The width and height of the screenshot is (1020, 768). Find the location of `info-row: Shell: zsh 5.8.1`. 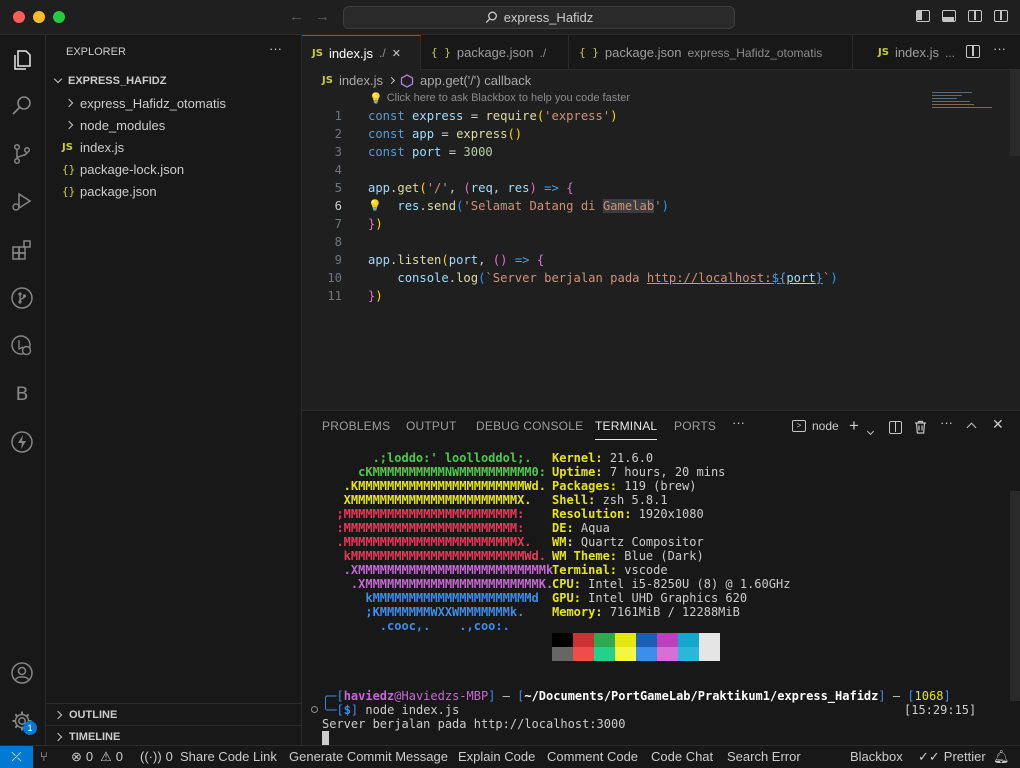

info-row: Shell: zsh 5.8.1 is located at coordinates (610, 500).